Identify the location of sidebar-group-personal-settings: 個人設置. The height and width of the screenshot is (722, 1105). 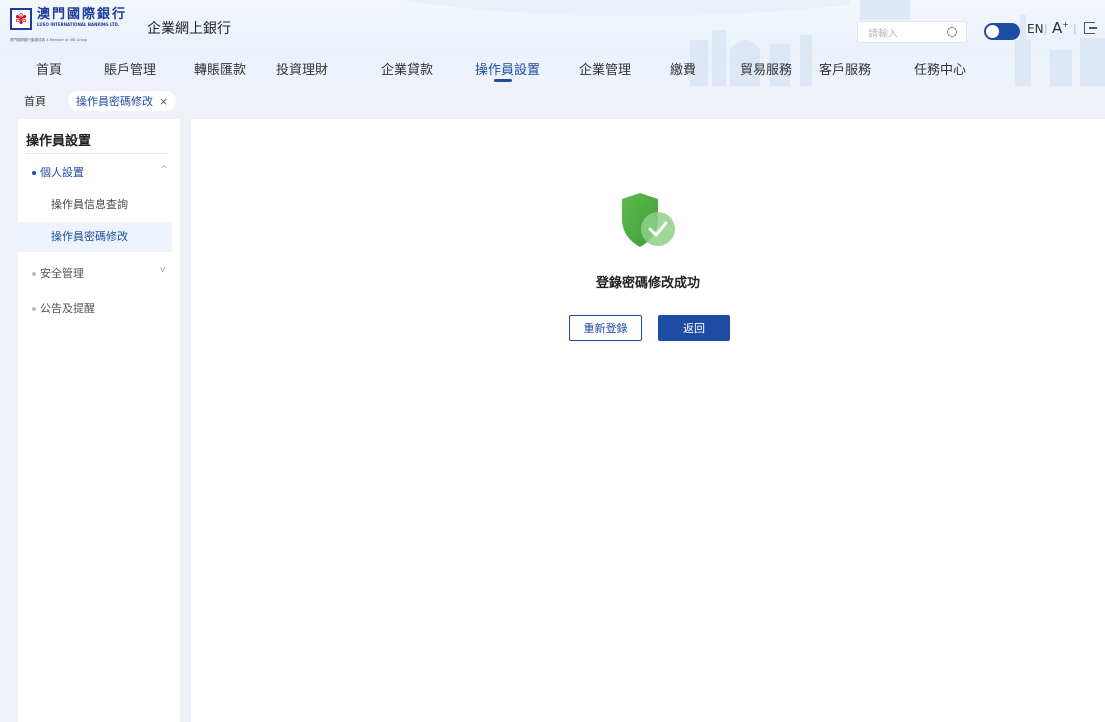
(58, 172).